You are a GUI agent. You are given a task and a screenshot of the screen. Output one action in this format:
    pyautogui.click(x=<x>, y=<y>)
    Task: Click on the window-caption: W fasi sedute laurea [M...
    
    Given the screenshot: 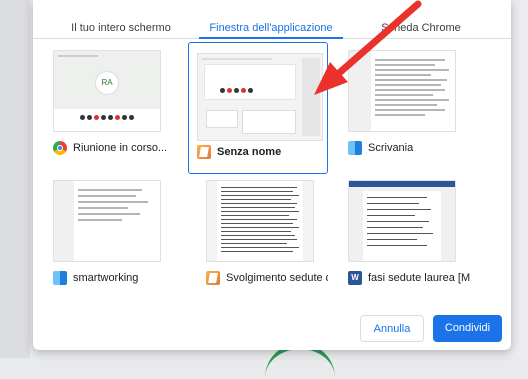 What is the action you would take?
    pyautogui.click(x=409, y=278)
    